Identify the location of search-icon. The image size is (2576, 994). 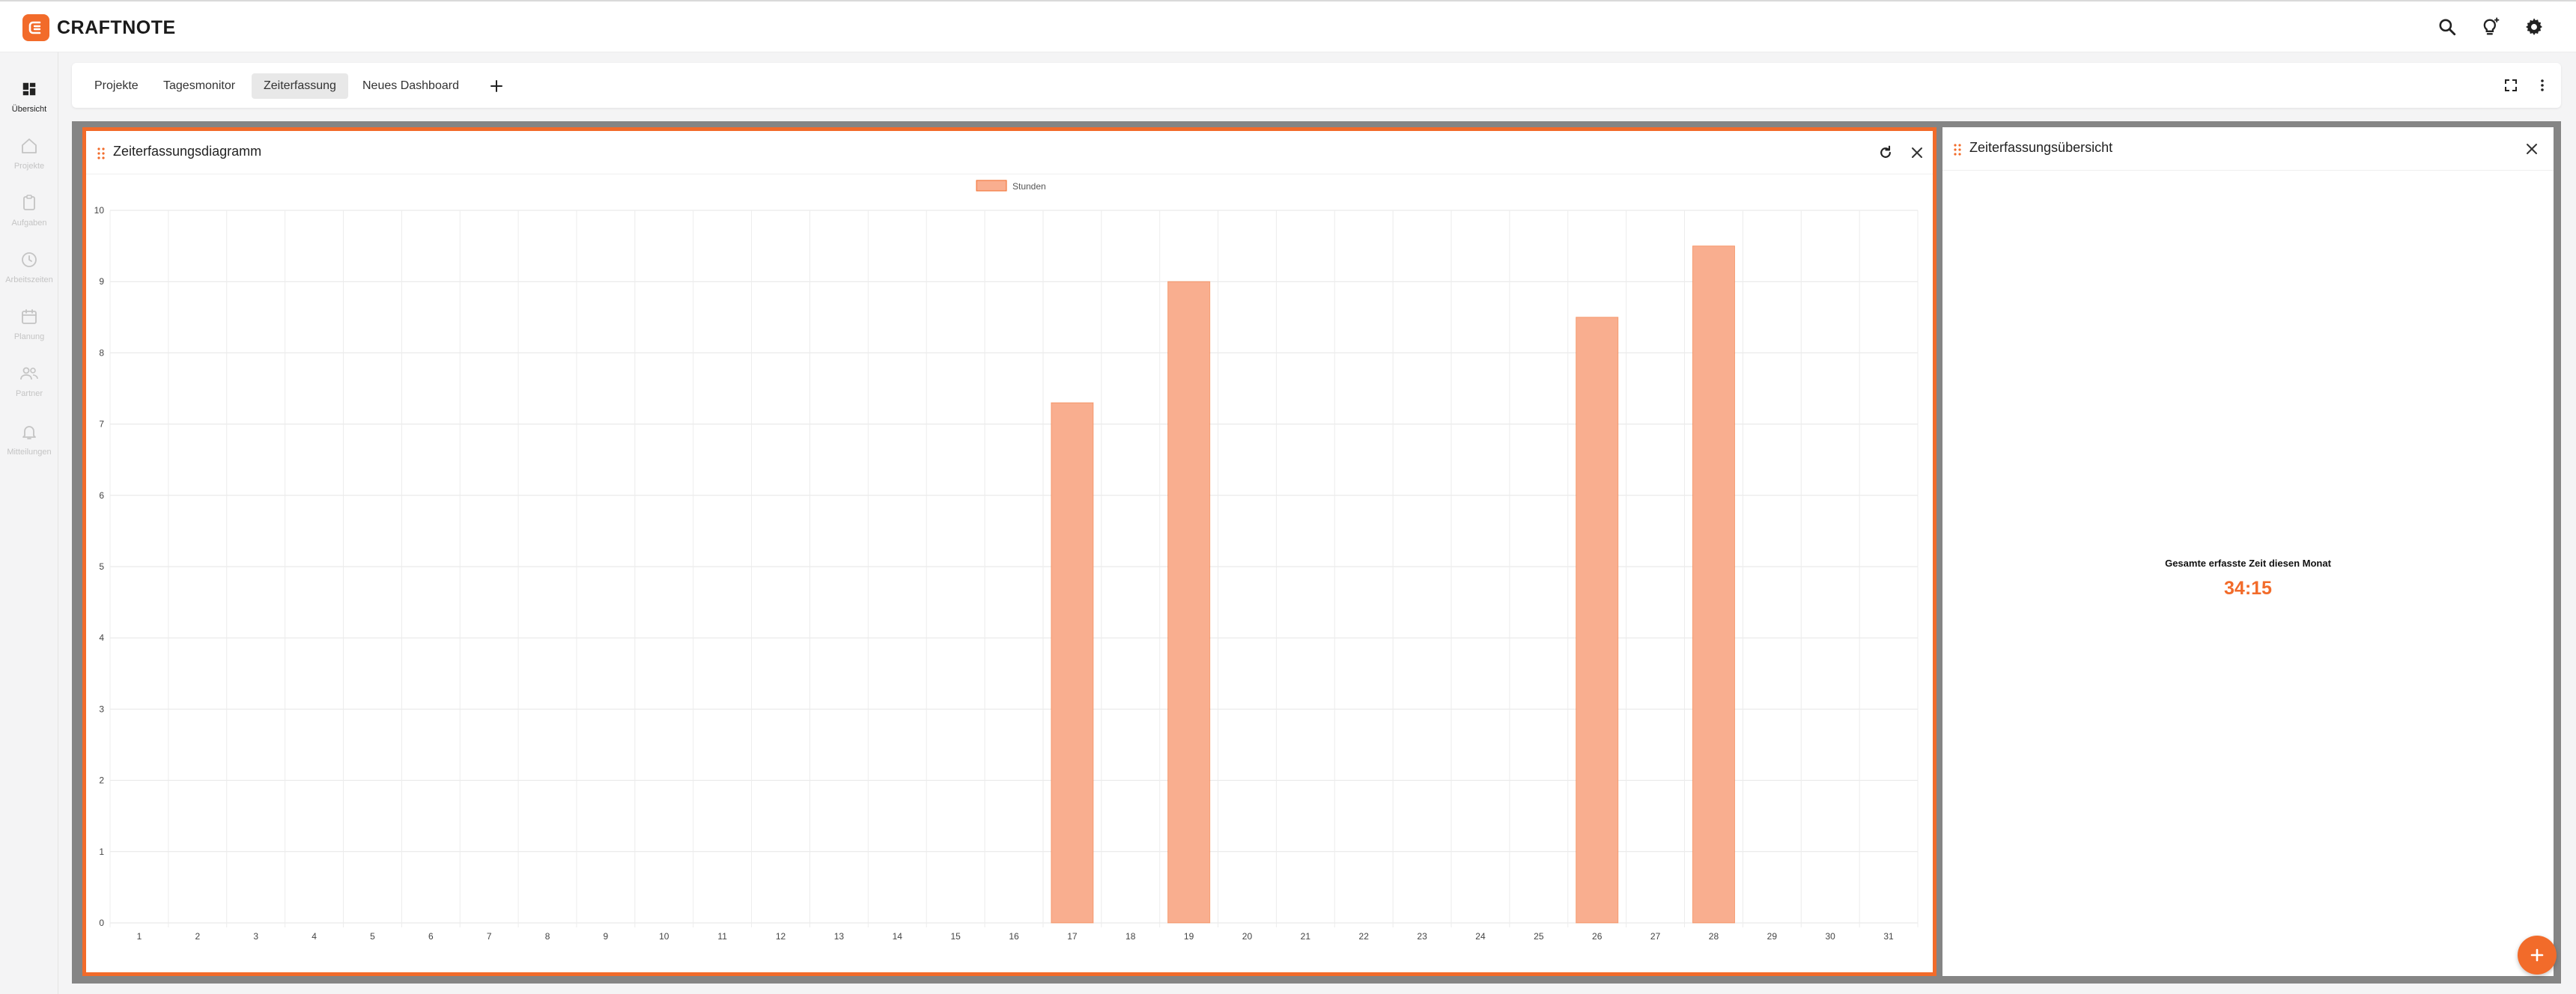
(2447, 27).